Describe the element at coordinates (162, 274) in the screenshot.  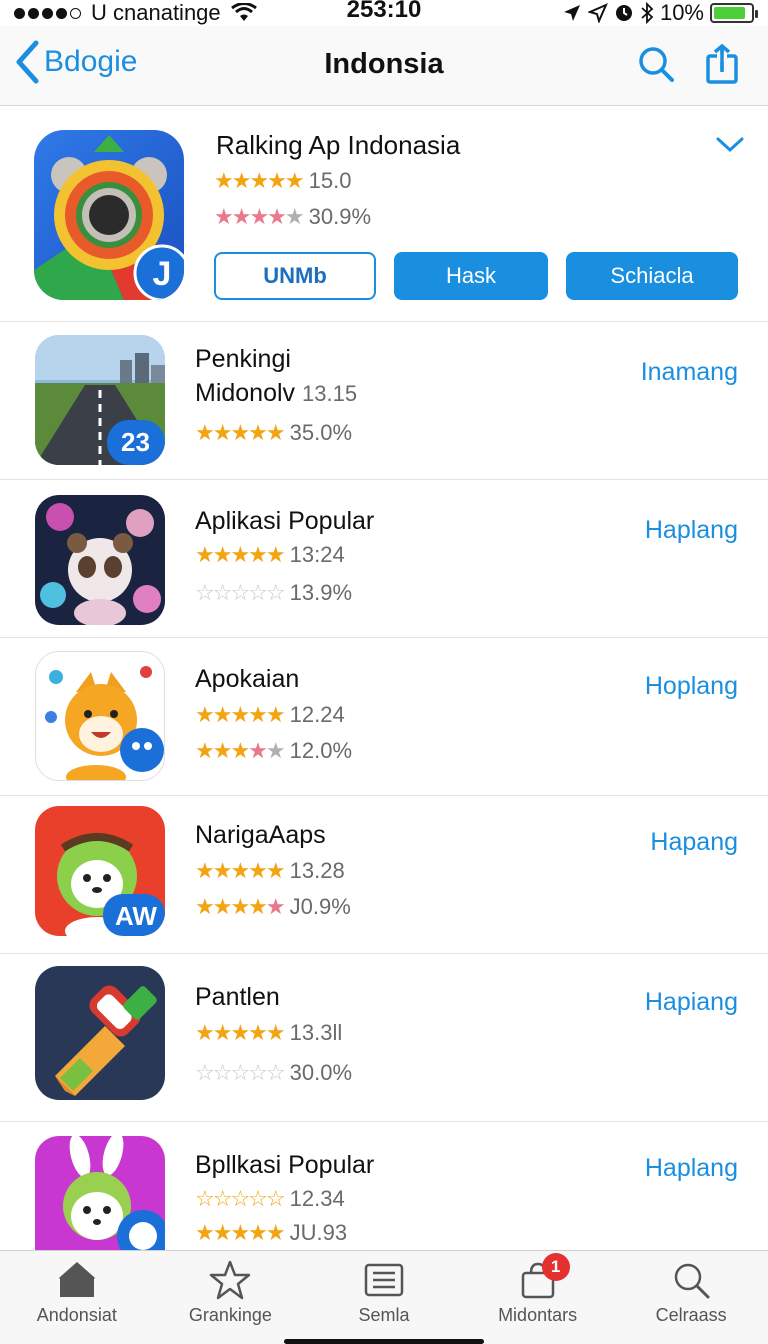
I see `featured-badge-letter: J` at that location.